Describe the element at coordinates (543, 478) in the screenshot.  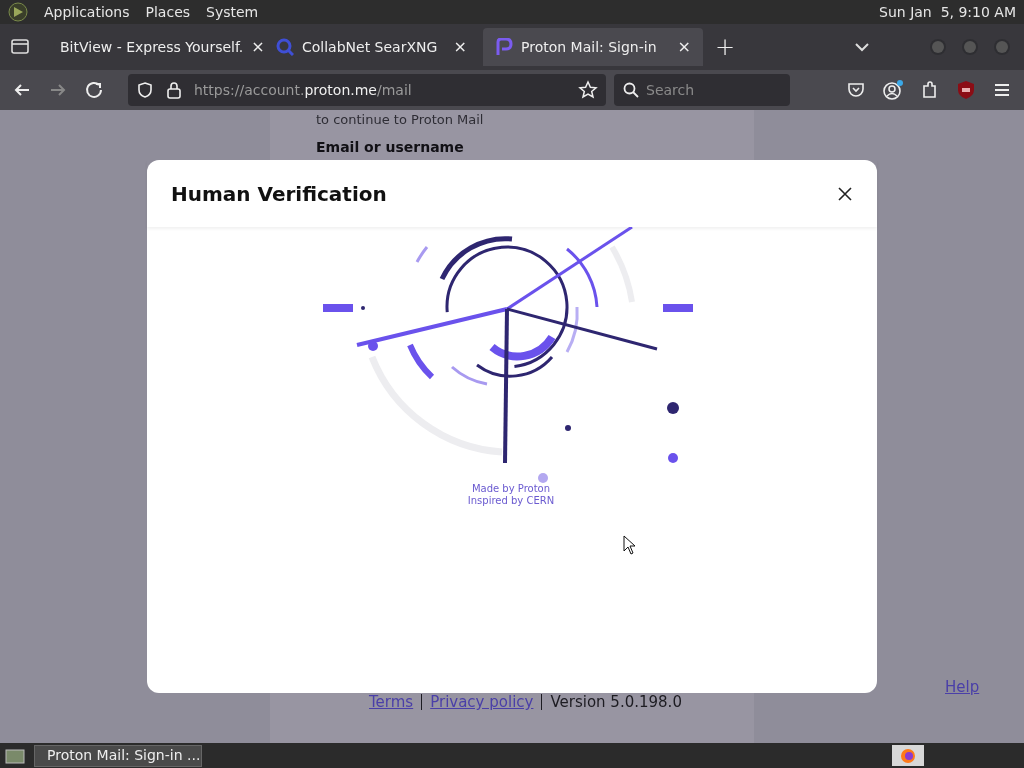
I see `dot-icon` at that location.